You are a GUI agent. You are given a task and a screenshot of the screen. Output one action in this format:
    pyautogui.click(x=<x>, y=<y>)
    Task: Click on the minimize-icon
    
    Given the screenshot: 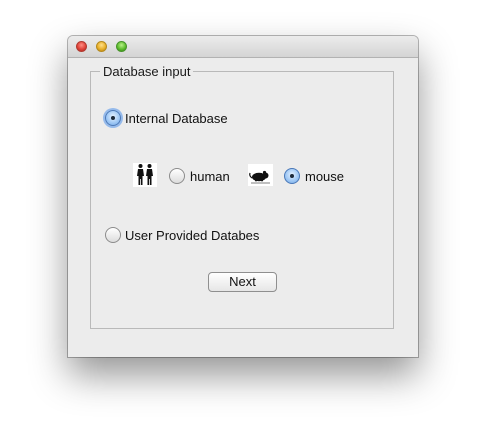 What is the action you would take?
    pyautogui.click(x=101, y=46)
    